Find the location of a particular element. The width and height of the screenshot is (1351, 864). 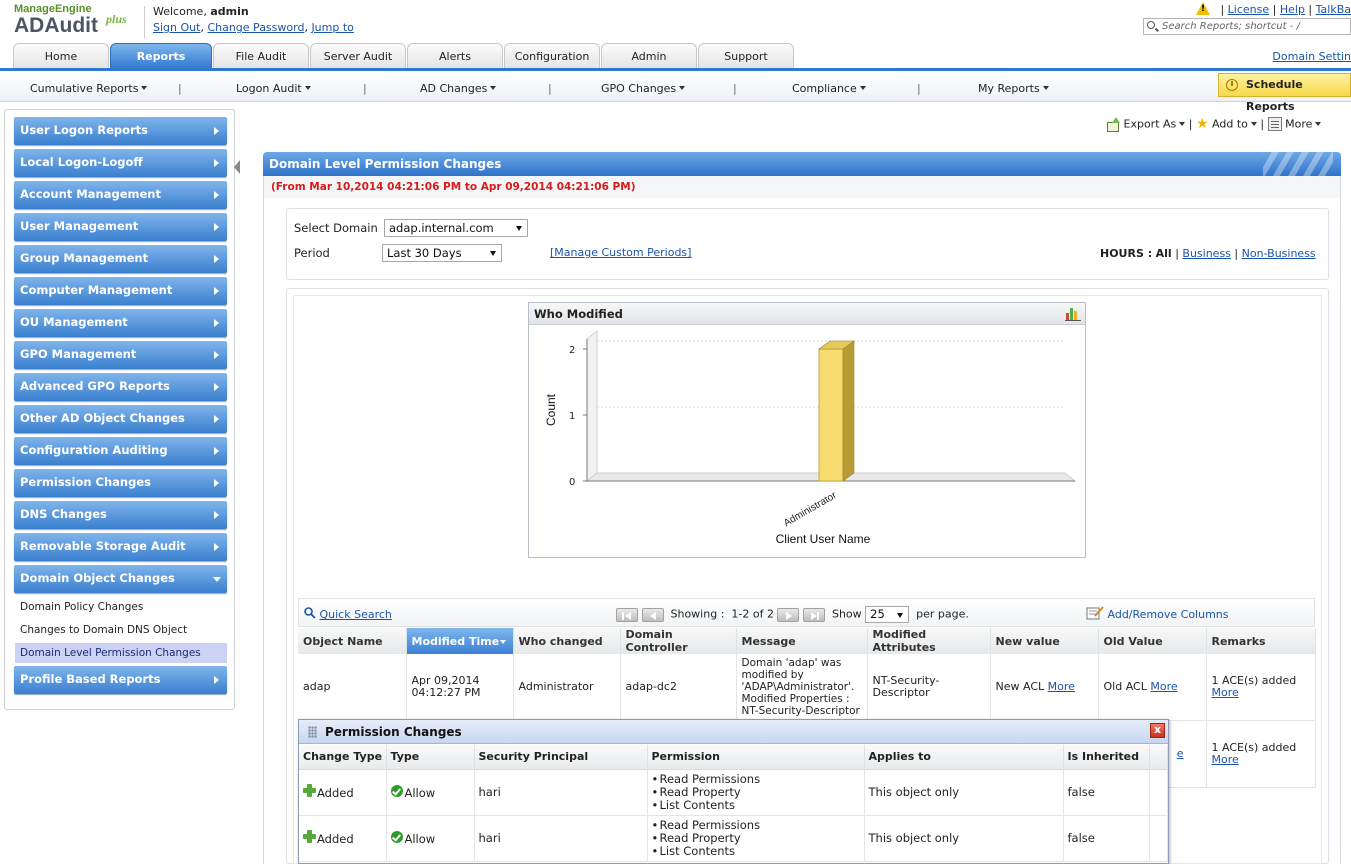

sidebar-item-configuration-auditing: Configuration Auditing is located at coordinates (120, 451).